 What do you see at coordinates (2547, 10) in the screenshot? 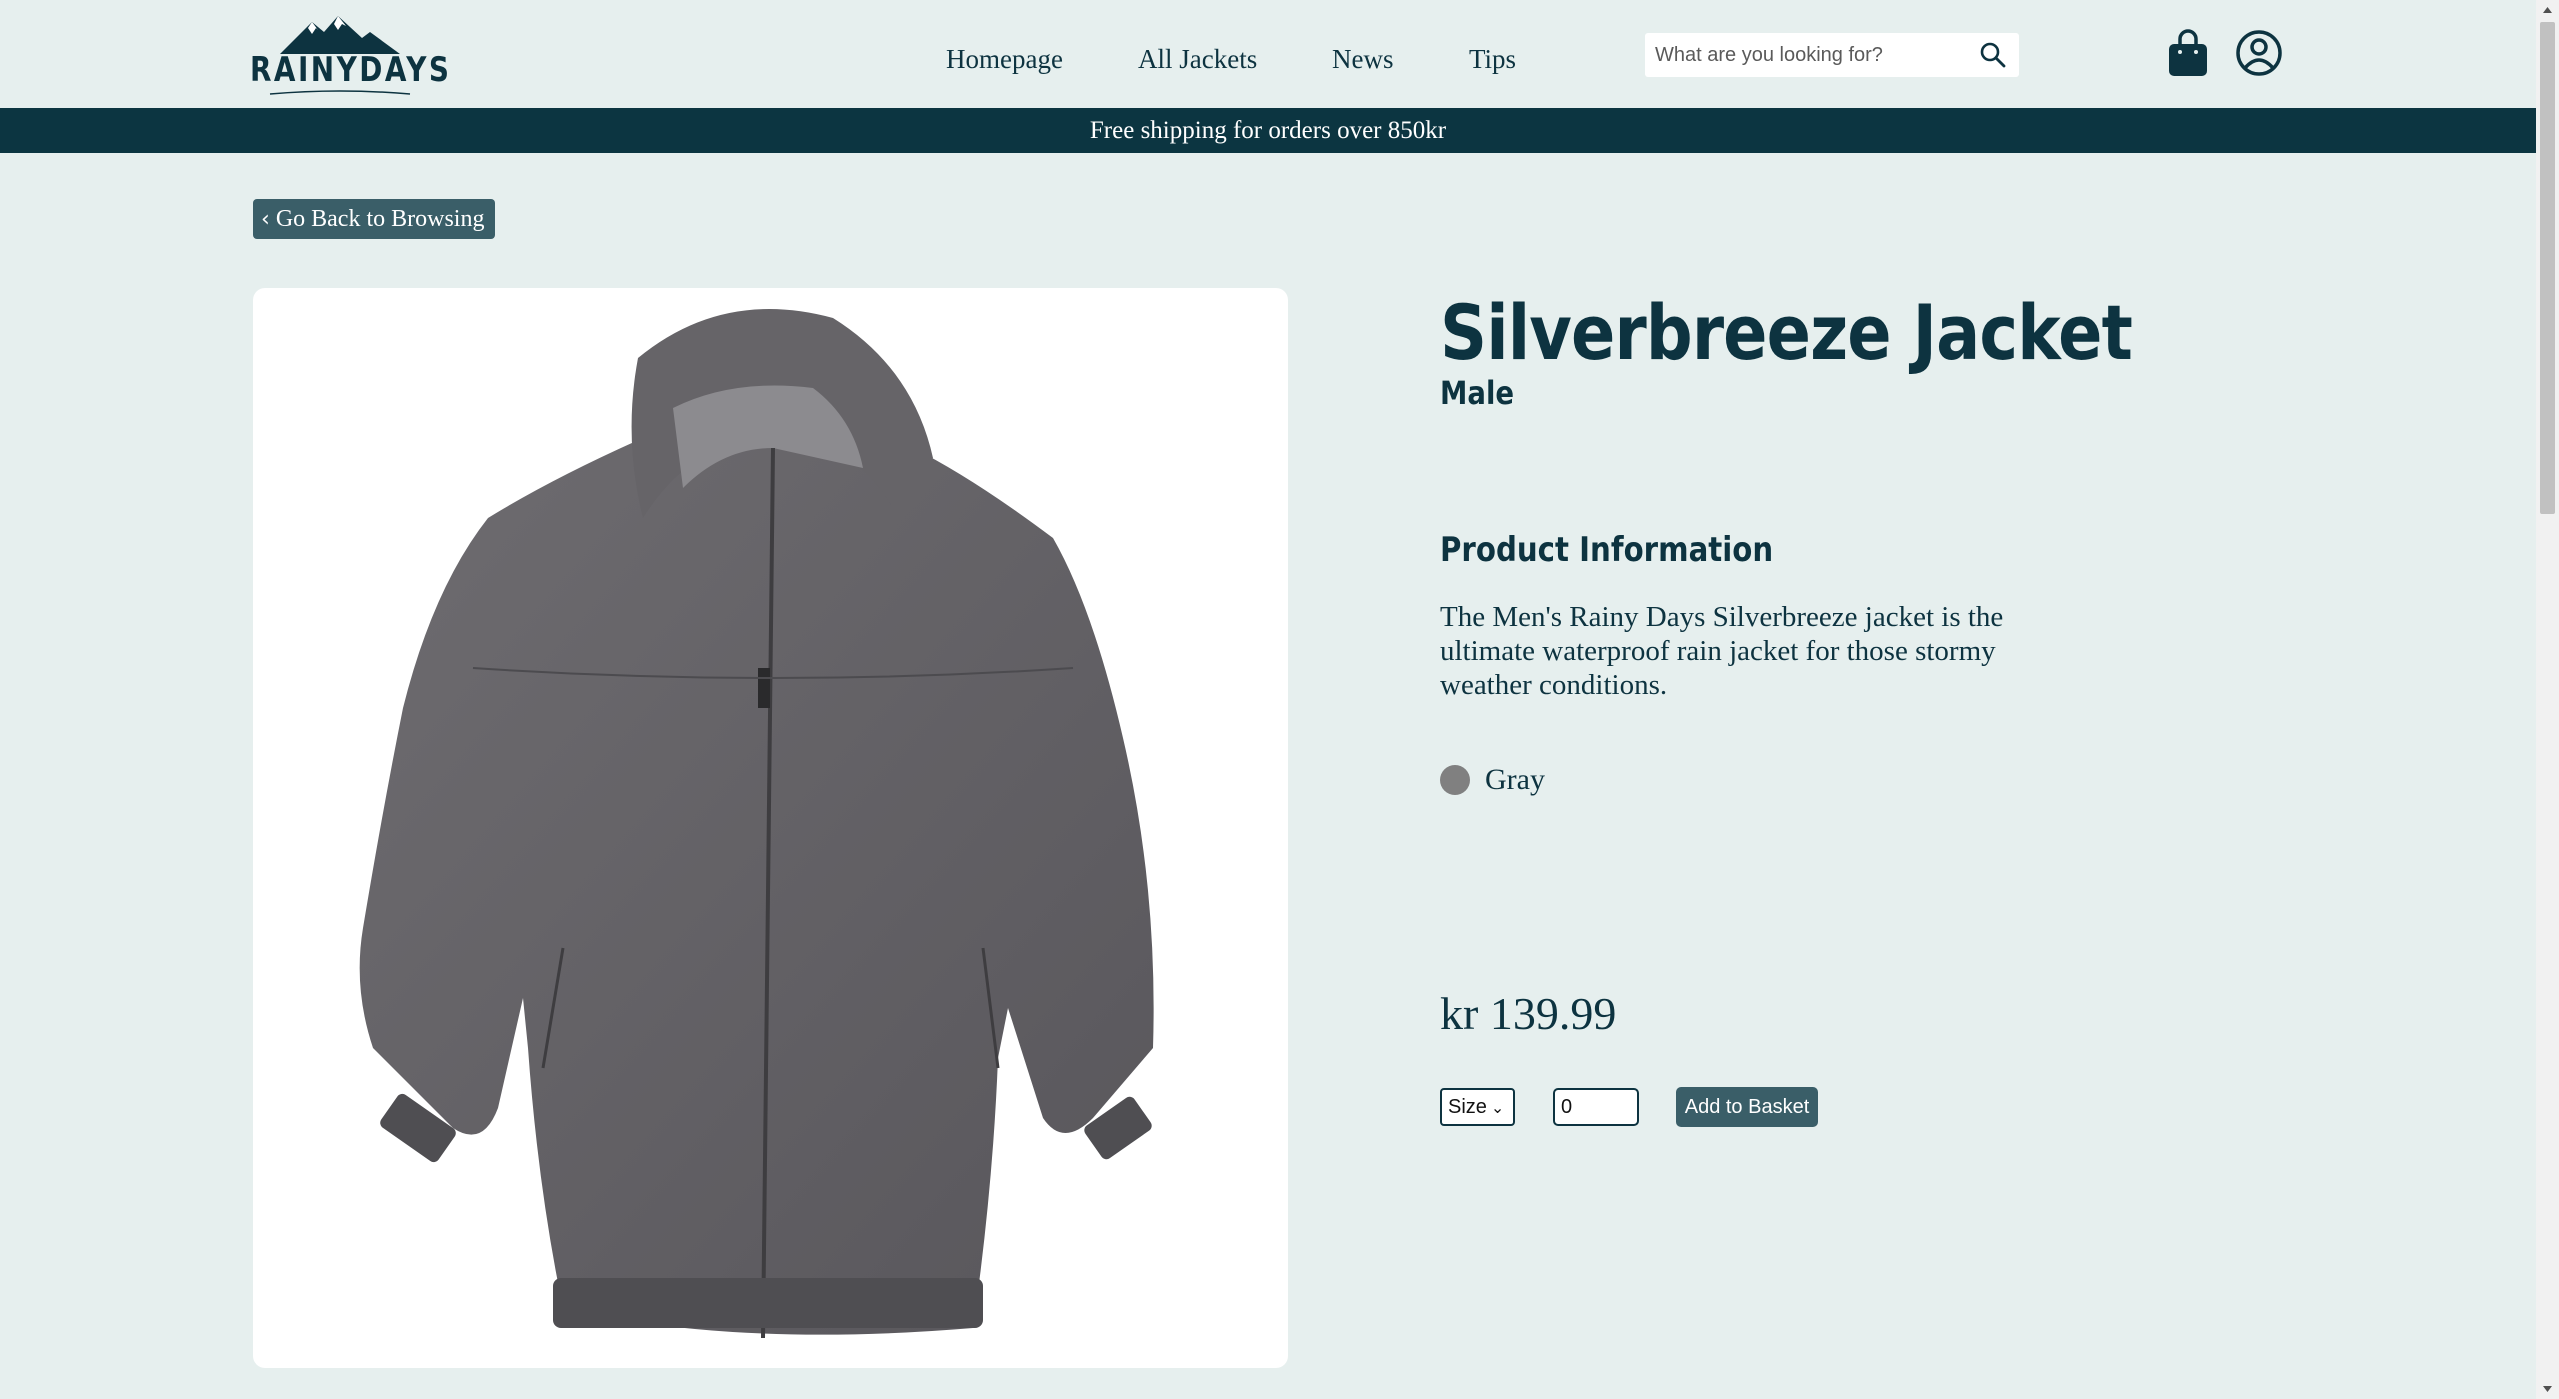
I see `scroll-up-arrow-icon` at bounding box center [2547, 10].